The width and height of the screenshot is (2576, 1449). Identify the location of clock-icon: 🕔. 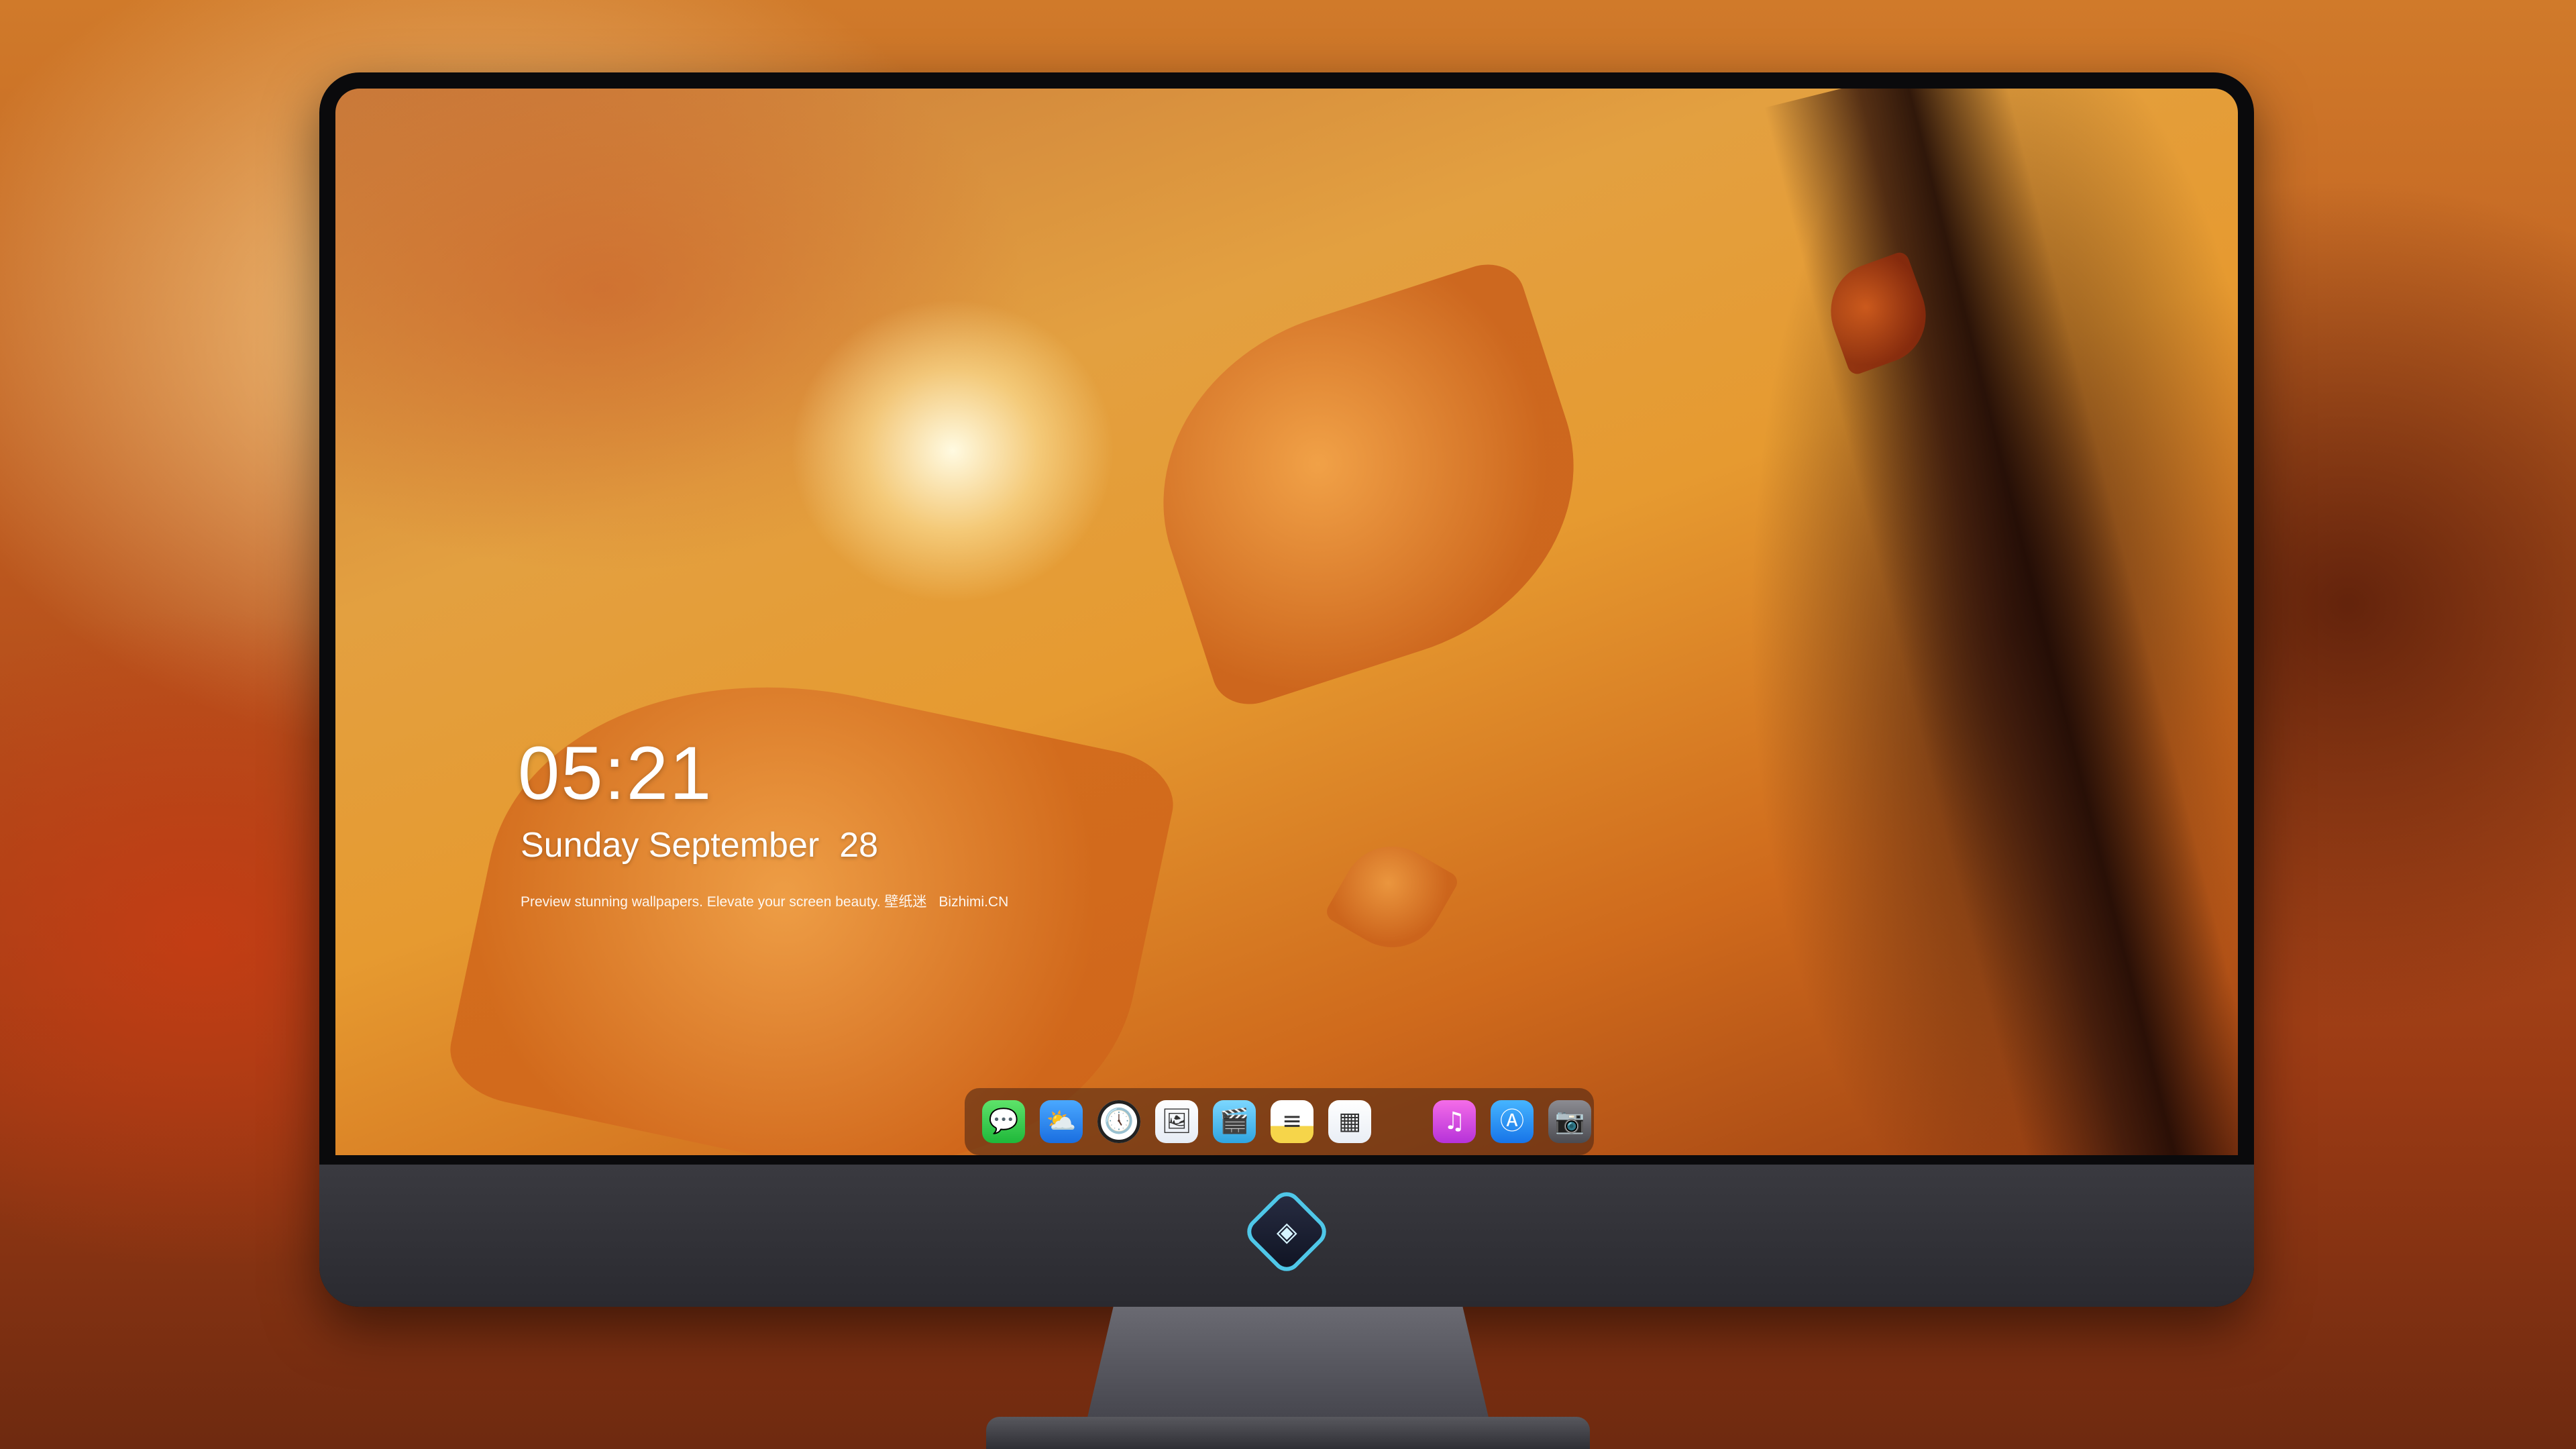
(1119, 1121).